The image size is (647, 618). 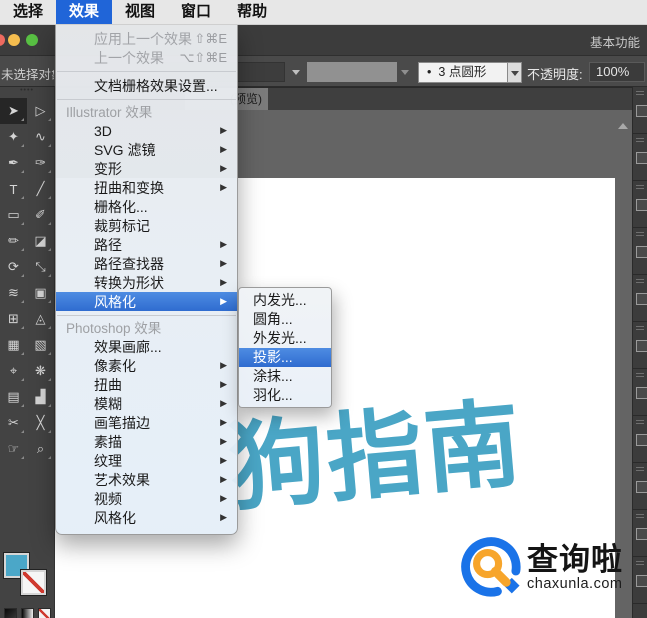 What do you see at coordinates (13, 293) in the screenshot?
I see `width-tool: ≋` at bounding box center [13, 293].